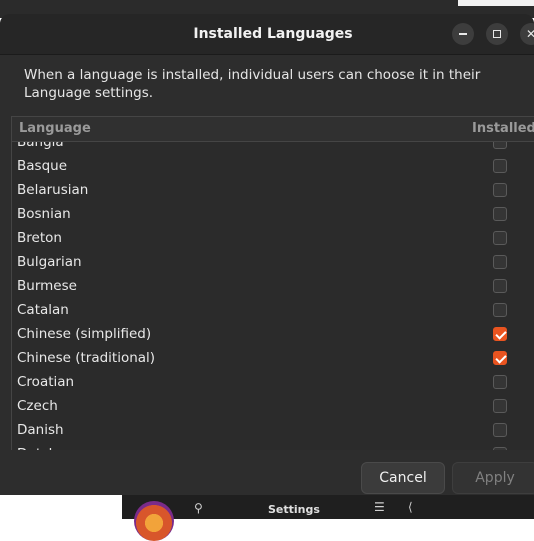 This screenshot has width=534, height=541. Describe the element at coordinates (39, 238) in the screenshot. I see `language-label: Breton` at that location.